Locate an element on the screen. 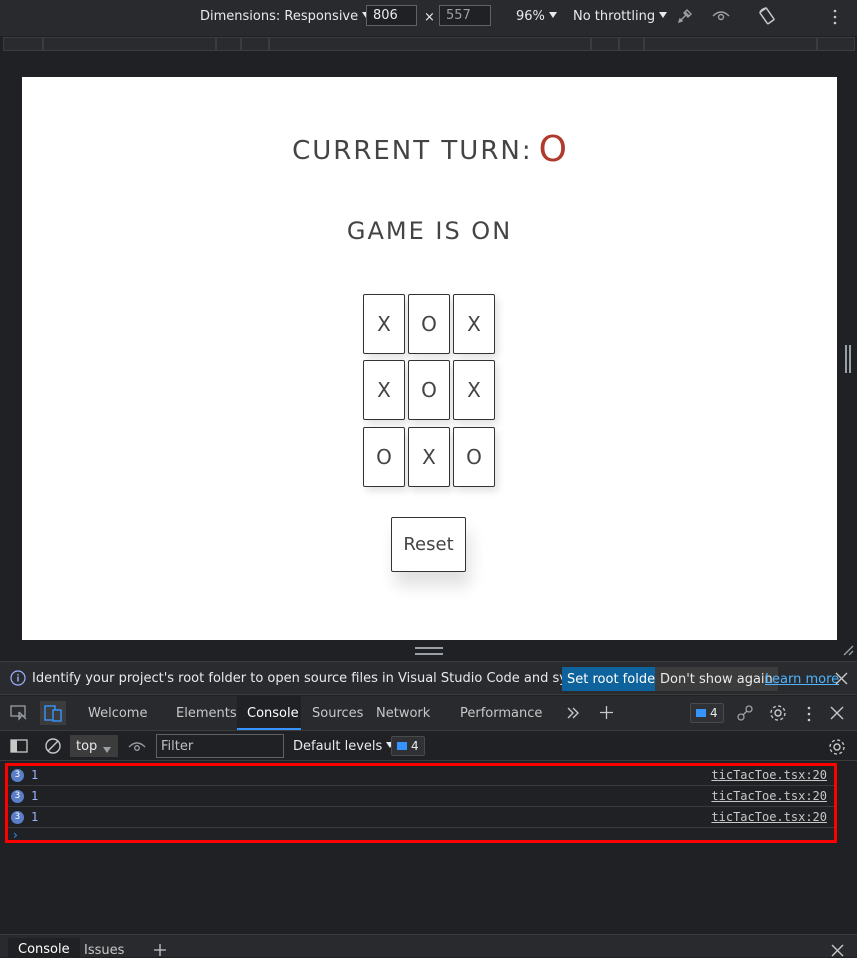 The image size is (857, 958). current-turn: CURRENT TURN: O is located at coordinates (429, 149).